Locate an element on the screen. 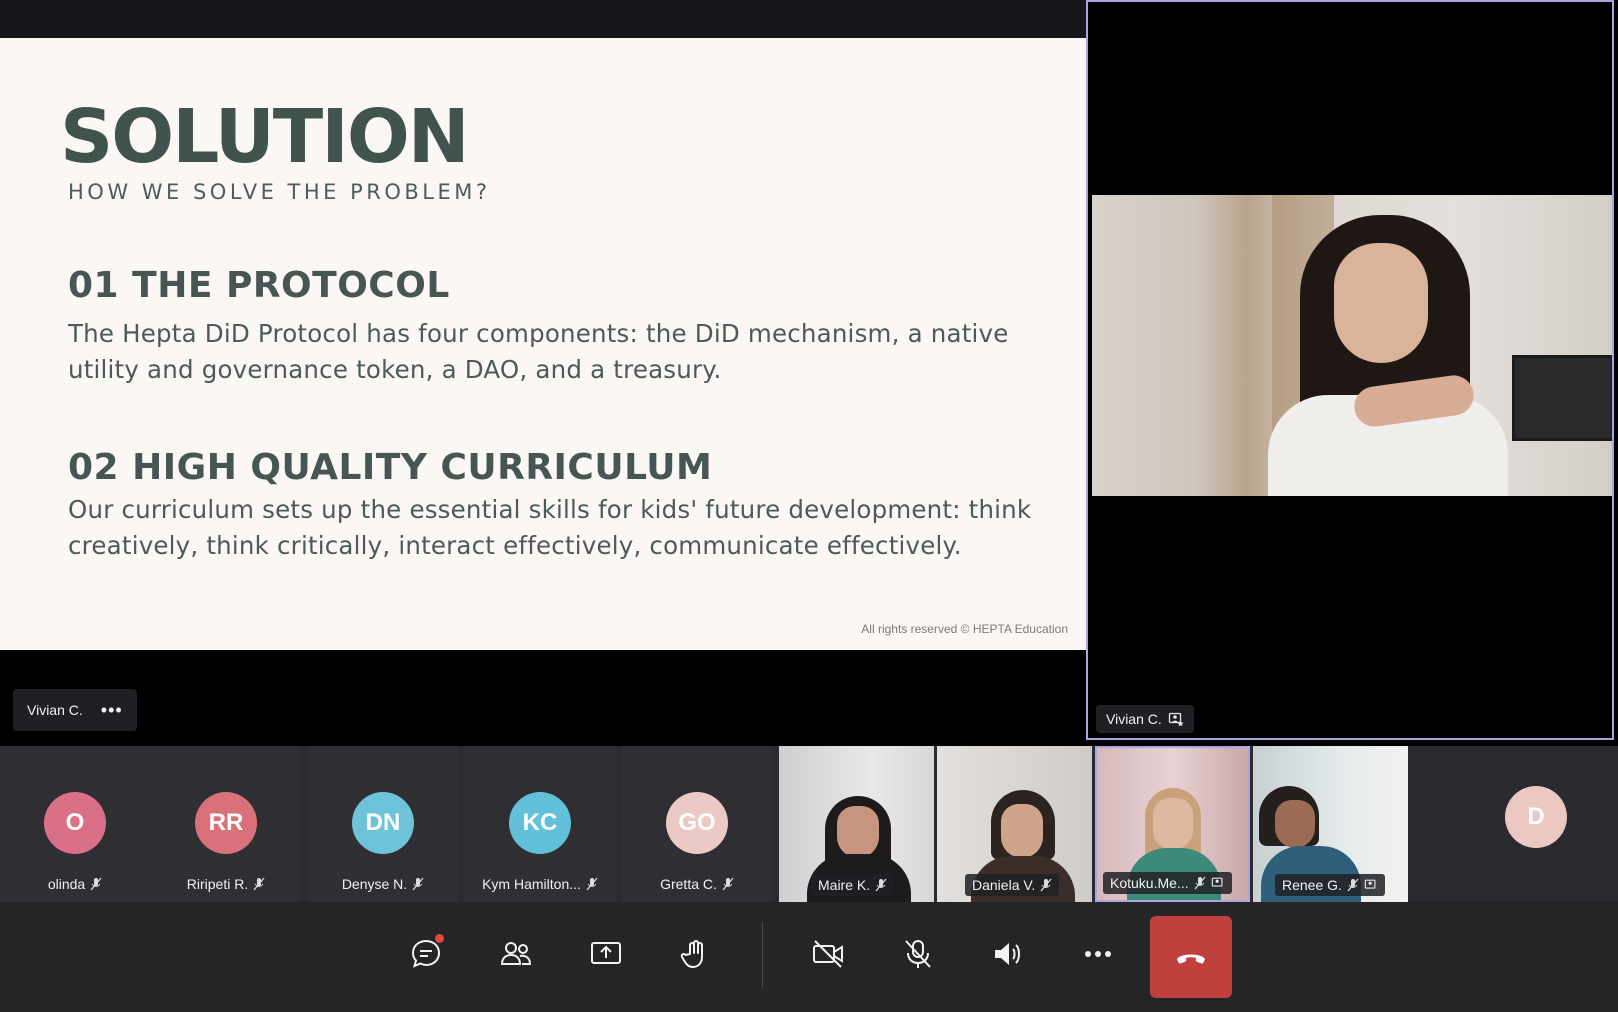  mic-toggle-button is located at coordinates (918, 954).